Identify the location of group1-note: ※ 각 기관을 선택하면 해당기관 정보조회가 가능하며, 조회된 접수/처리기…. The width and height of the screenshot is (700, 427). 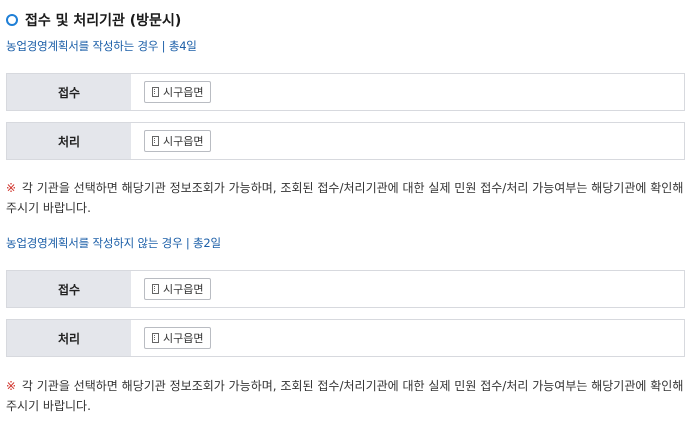
(346, 198).